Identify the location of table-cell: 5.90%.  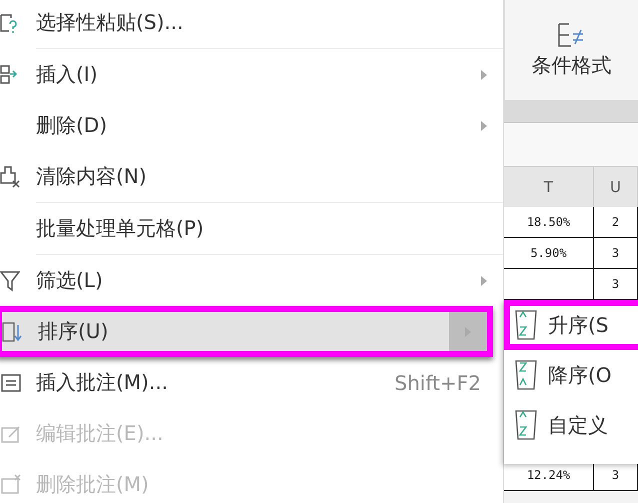
(549, 253).